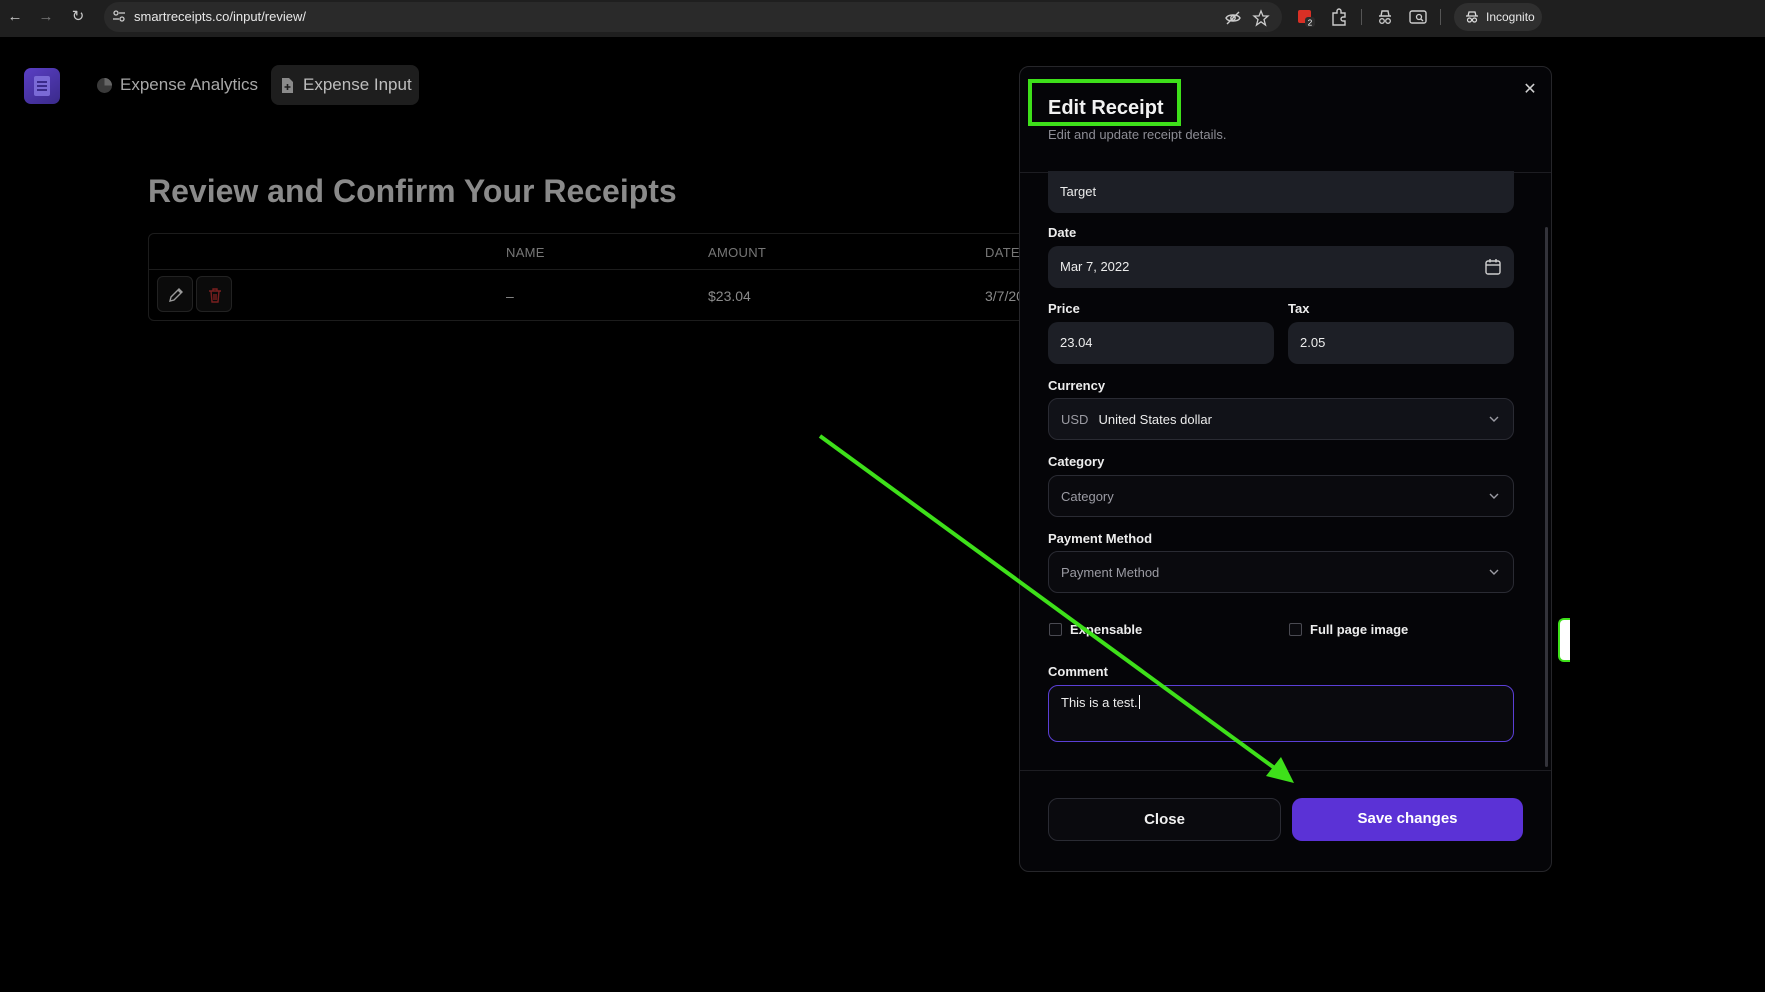  I want to click on price-label: Price, so click(1064, 308).